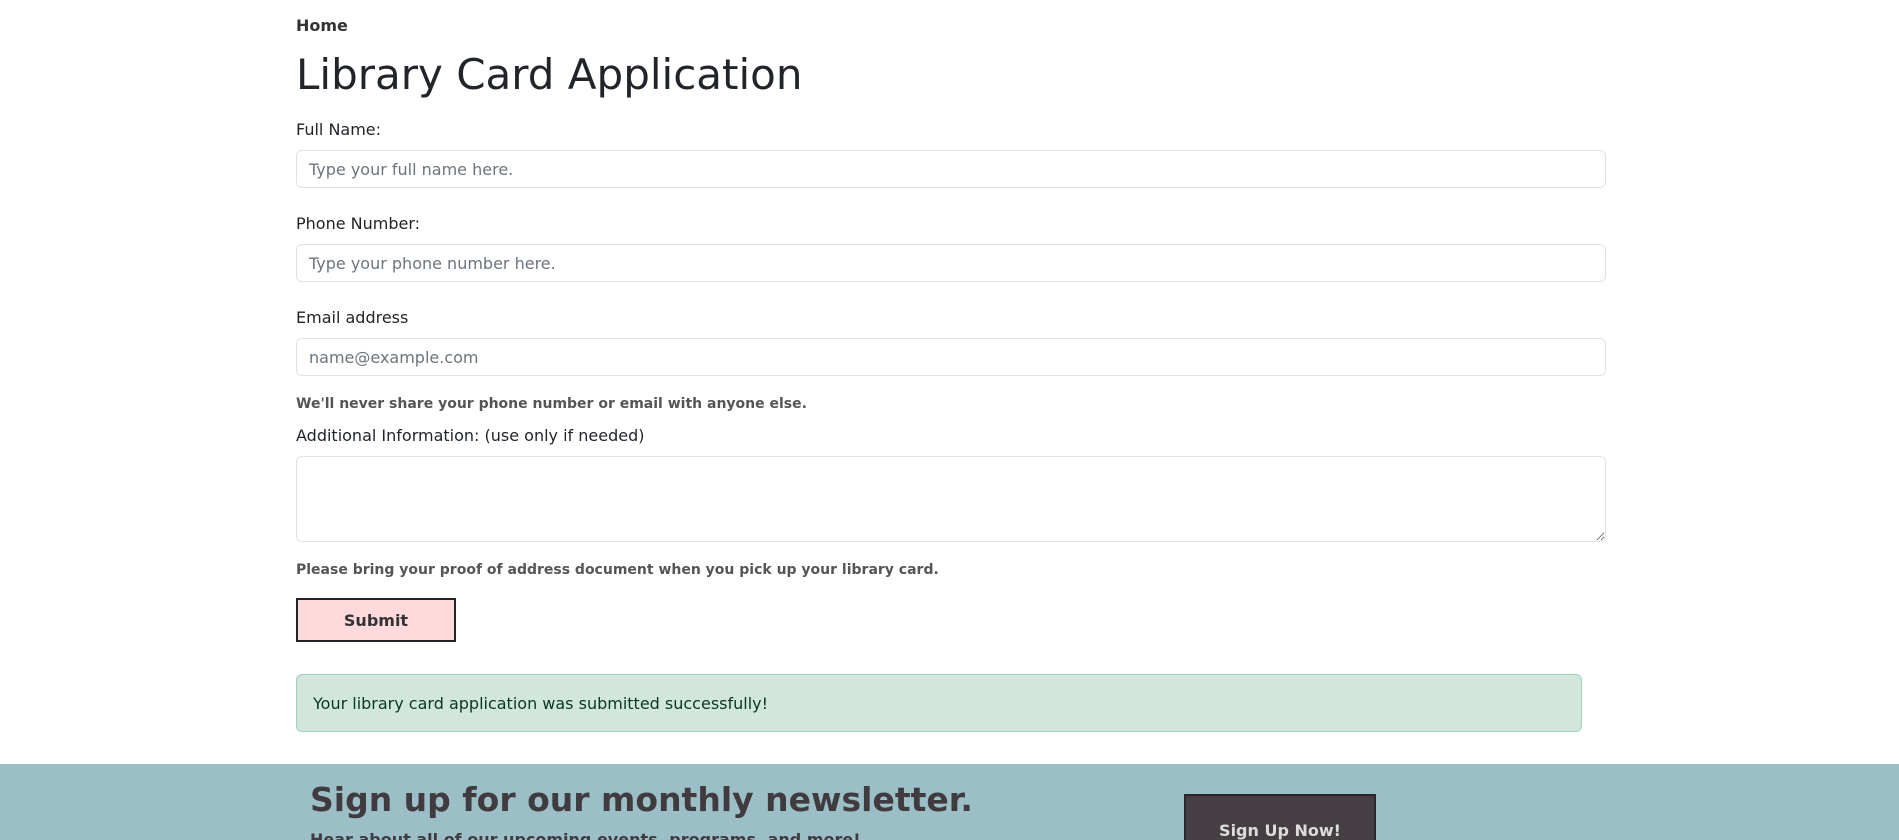 The image size is (1899, 840). What do you see at coordinates (376, 620) in the screenshot?
I see `submit-button: Submit` at bounding box center [376, 620].